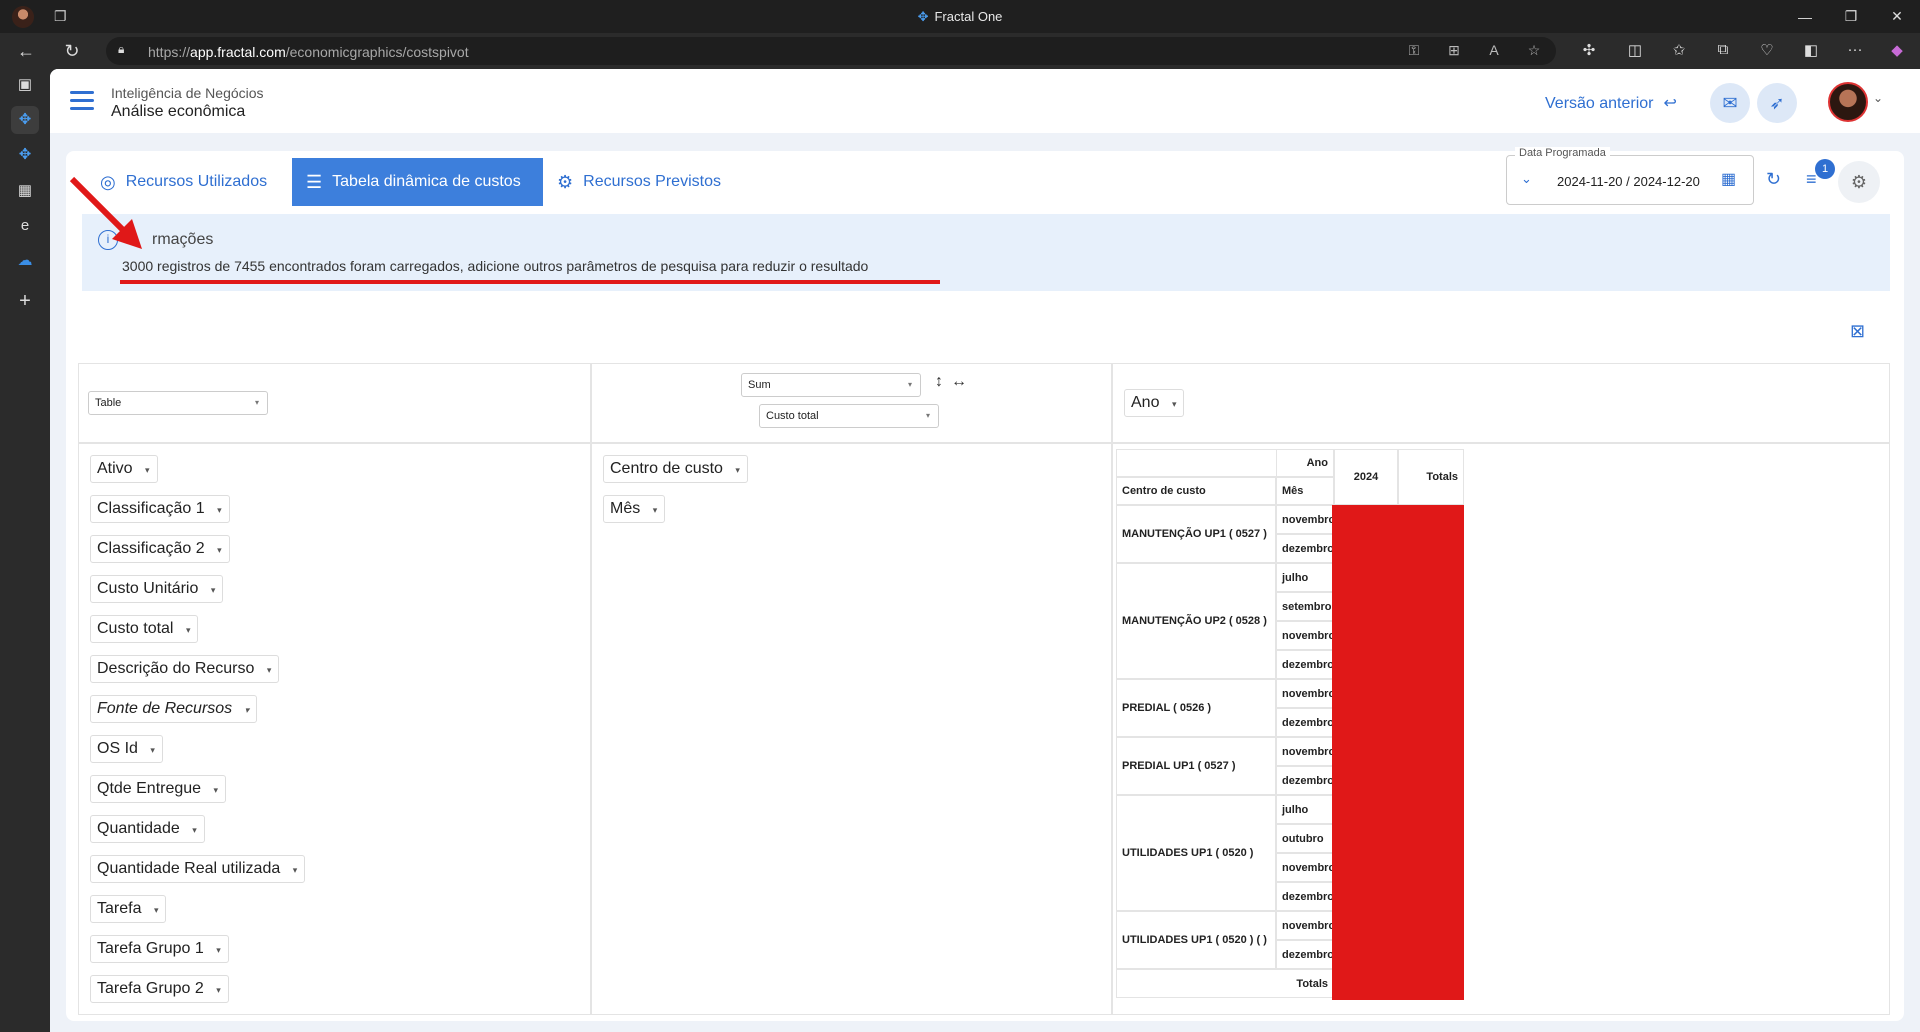 This screenshot has width=1920, height=1032. I want to click on read-aloud-icon: A, so click(1494, 51).